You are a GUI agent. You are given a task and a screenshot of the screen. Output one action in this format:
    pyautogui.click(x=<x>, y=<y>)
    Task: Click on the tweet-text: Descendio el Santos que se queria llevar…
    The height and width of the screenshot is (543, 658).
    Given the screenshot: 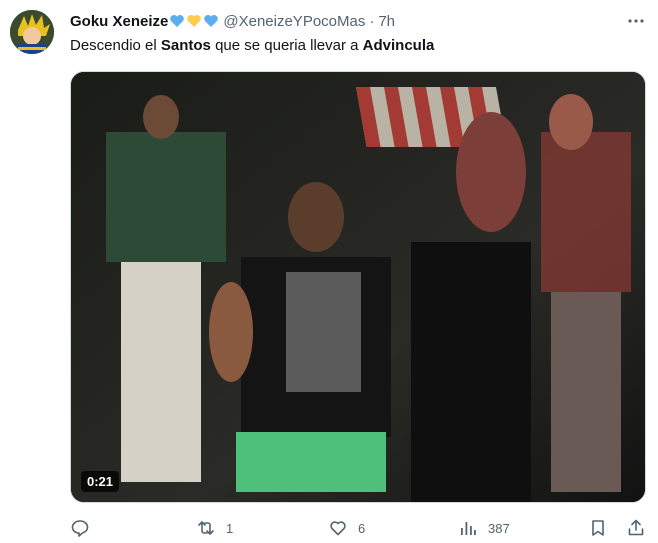 What is the action you would take?
    pyautogui.click(x=252, y=46)
    